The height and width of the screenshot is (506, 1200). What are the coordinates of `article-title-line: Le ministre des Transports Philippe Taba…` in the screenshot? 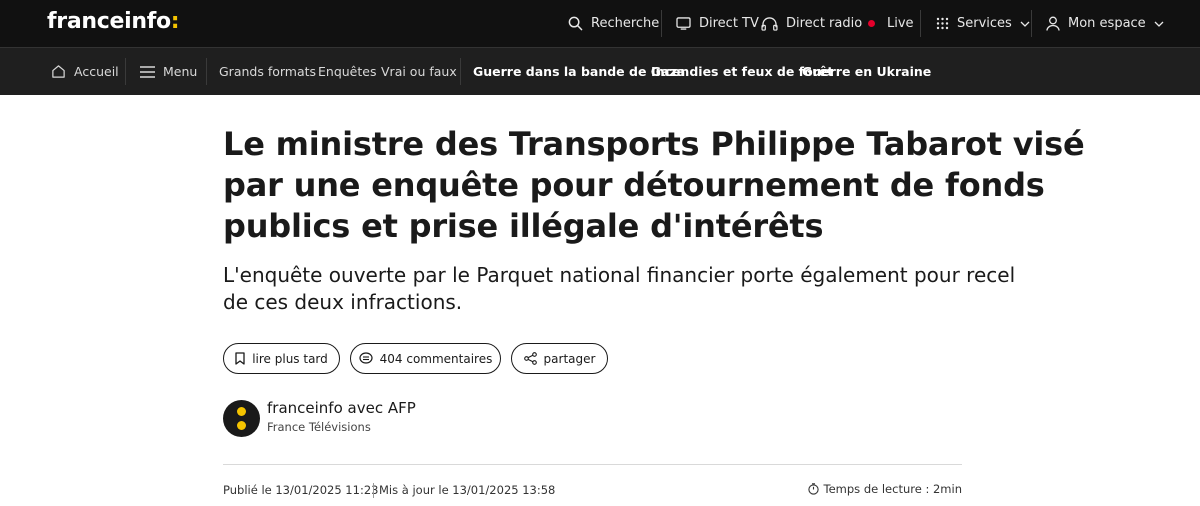 It's located at (654, 144).